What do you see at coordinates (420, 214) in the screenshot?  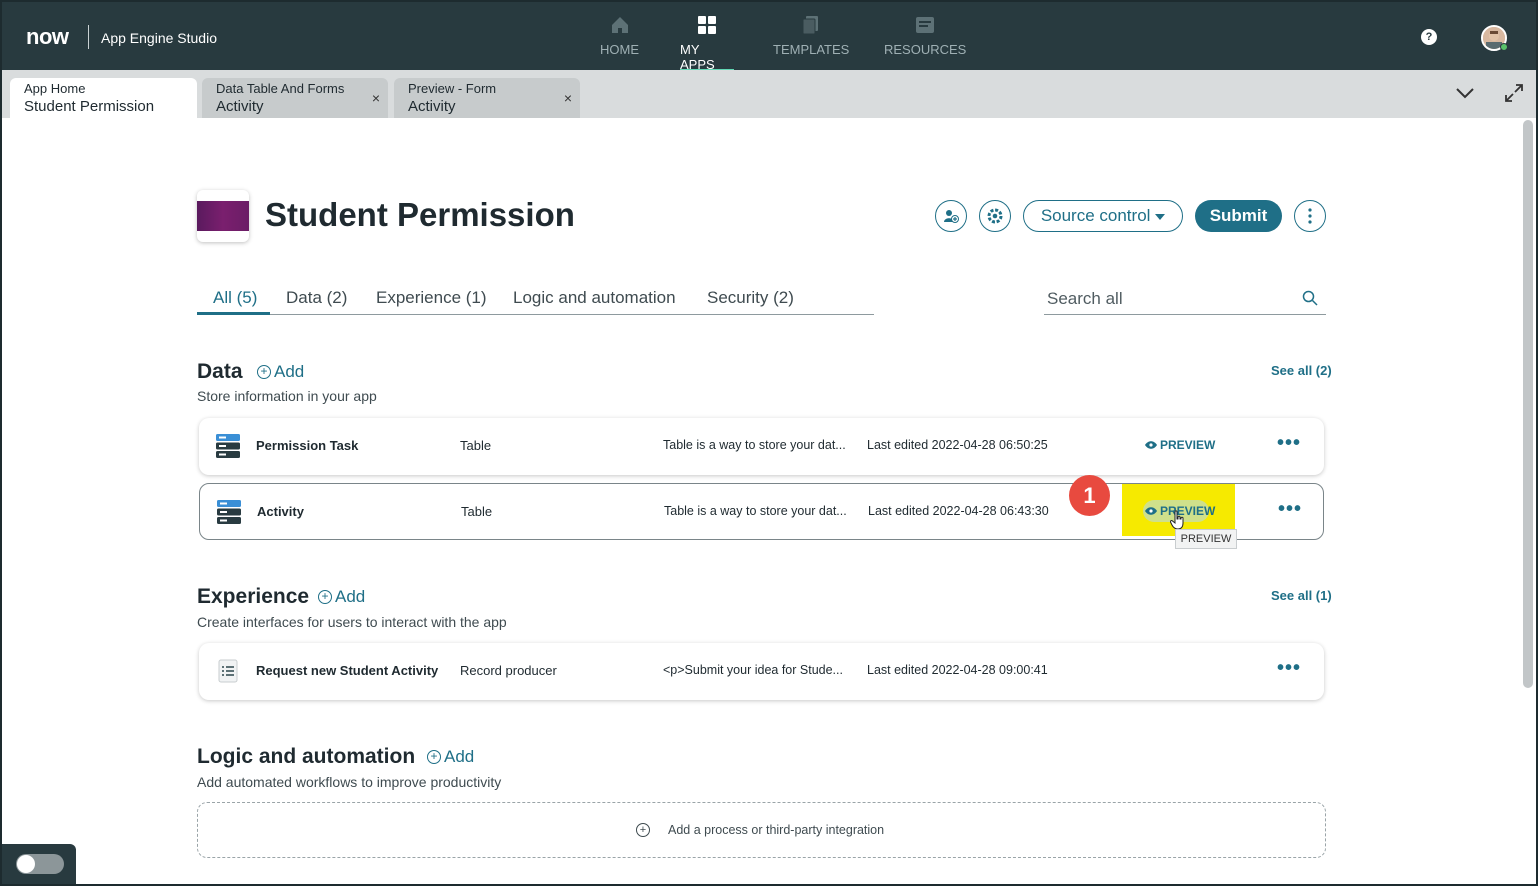 I see `page-title: Student Permission` at bounding box center [420, 214].